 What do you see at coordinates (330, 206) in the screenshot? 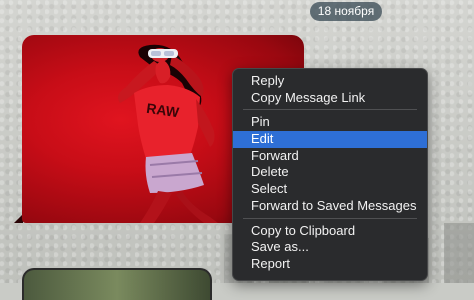
I see `menu-item-forward-to-saved: Forward to Saved Messages` at bounding box center [330, 206].